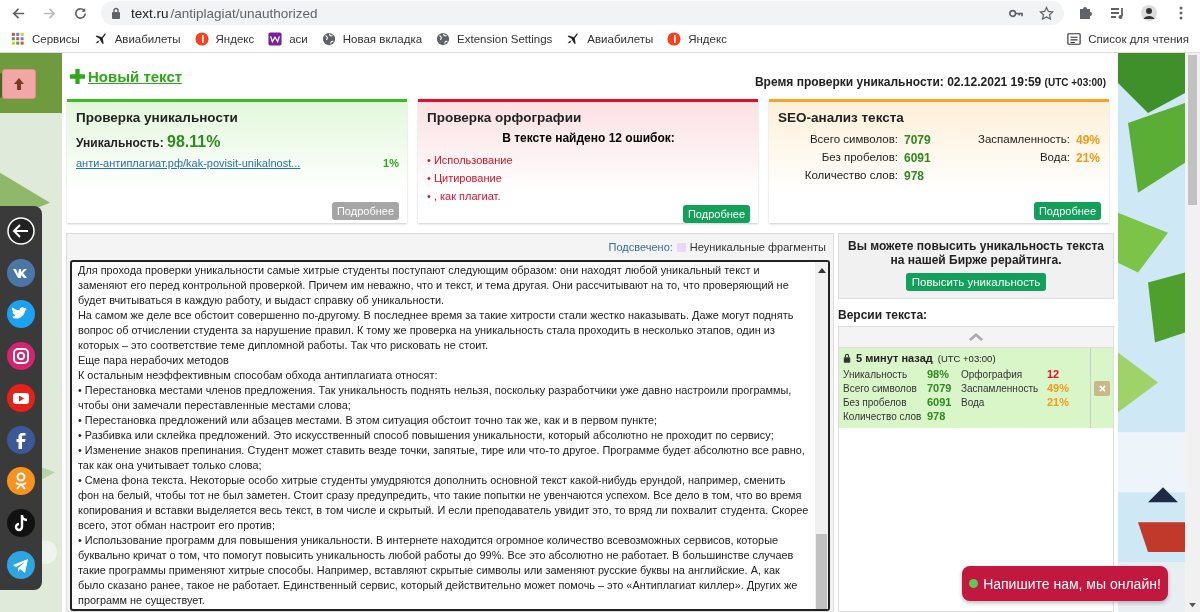 This screenshot has width=1200, height=612. I want to click on url-host: text.ru, so click(150, 13).